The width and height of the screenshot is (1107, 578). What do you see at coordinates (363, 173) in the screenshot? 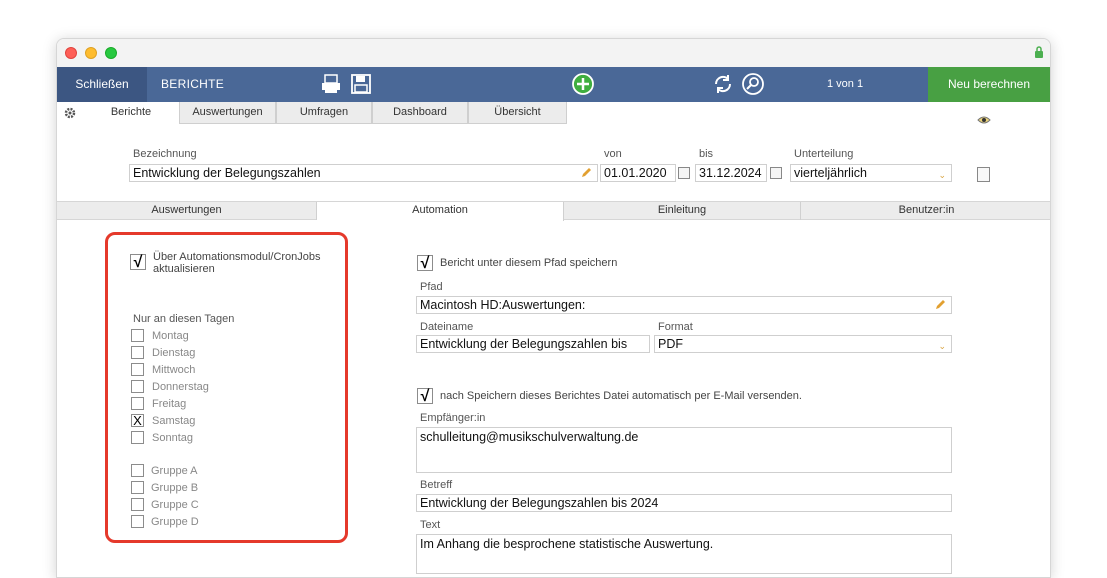
I see `name-field: Entwicklung der Belegungszahlen` at bounding box center [363, 173].